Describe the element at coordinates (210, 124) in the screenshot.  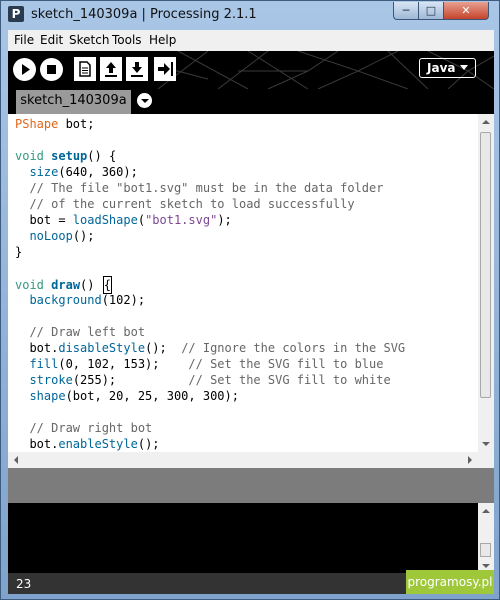
I see `code-line: PShape bot;` at that location.